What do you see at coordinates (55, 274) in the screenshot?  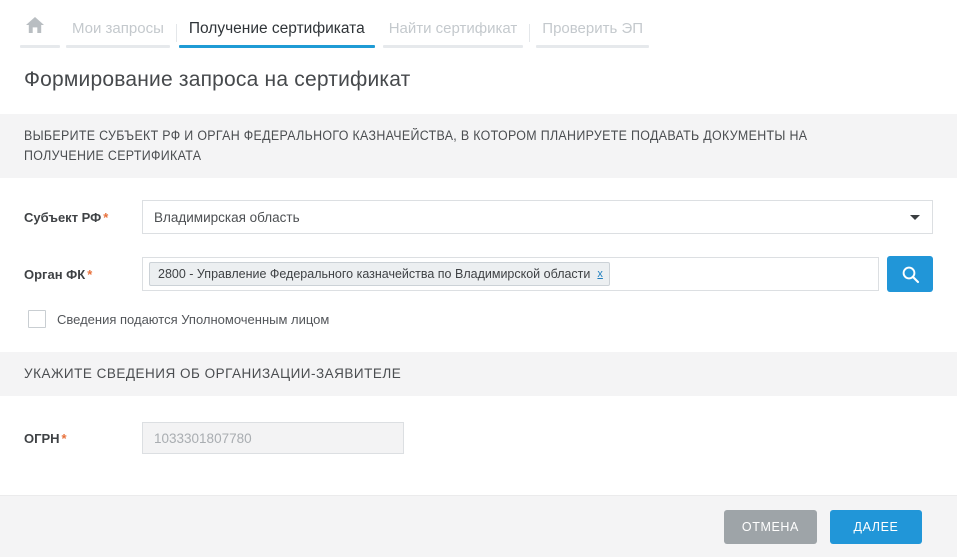 I see `fk-label-text: Орган ФК` at bounding box center [55, 274].